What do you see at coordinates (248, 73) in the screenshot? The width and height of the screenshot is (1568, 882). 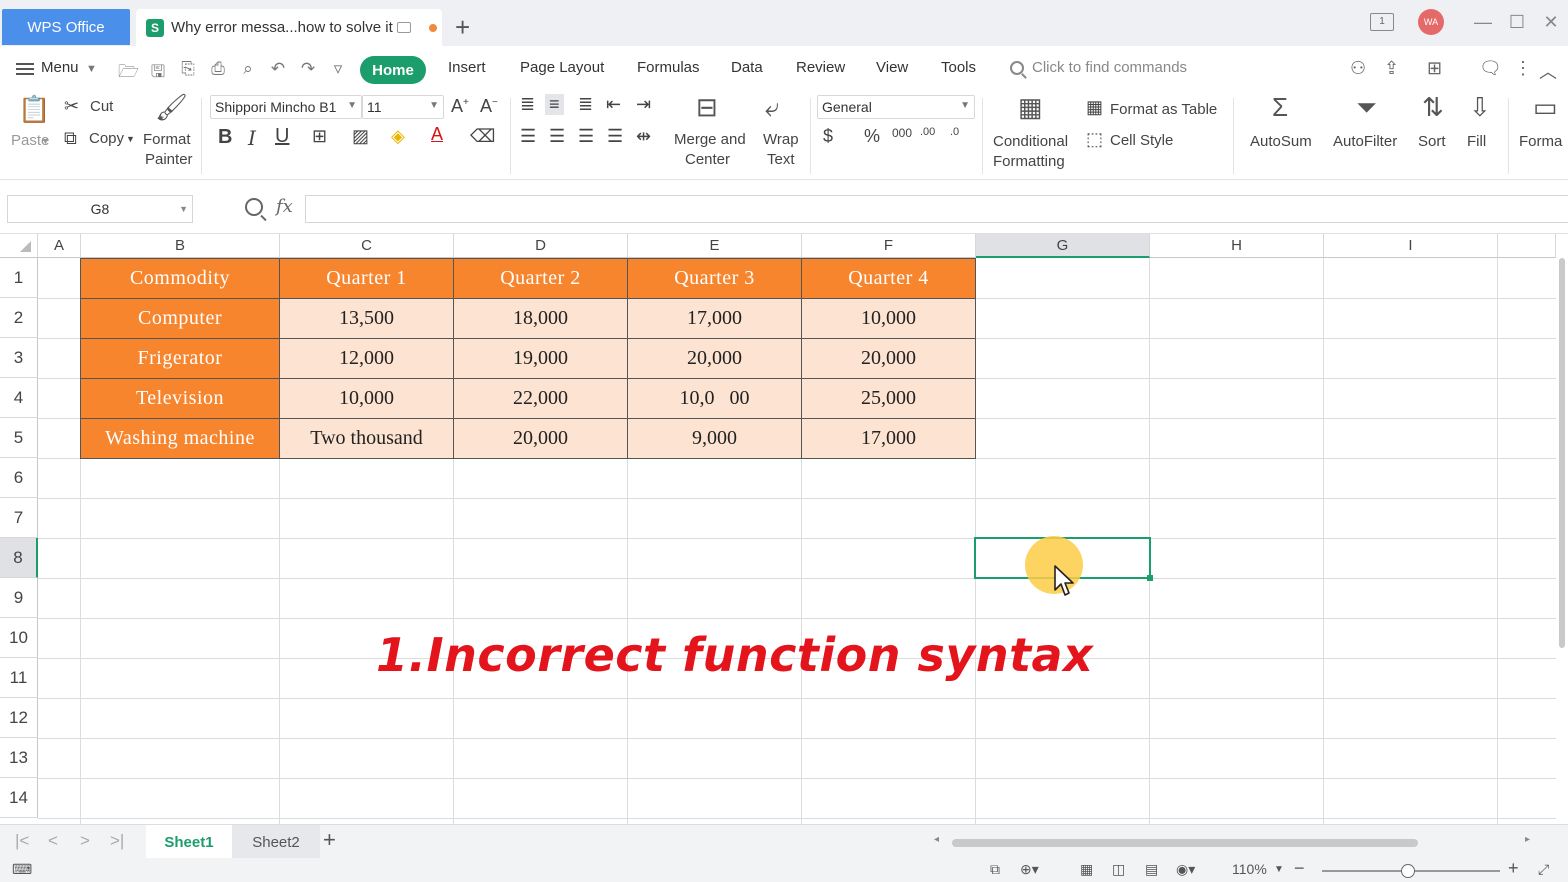 I see `print-preview-icon: ⌕` at bounding box center [248, 73].